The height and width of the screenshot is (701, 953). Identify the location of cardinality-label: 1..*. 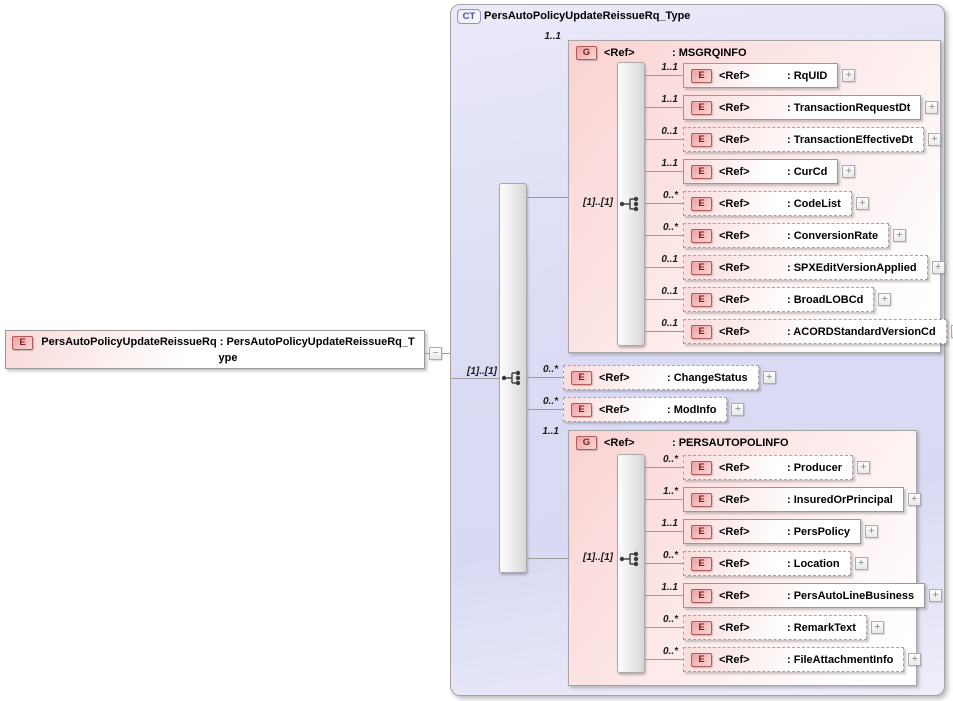
(670, 491).